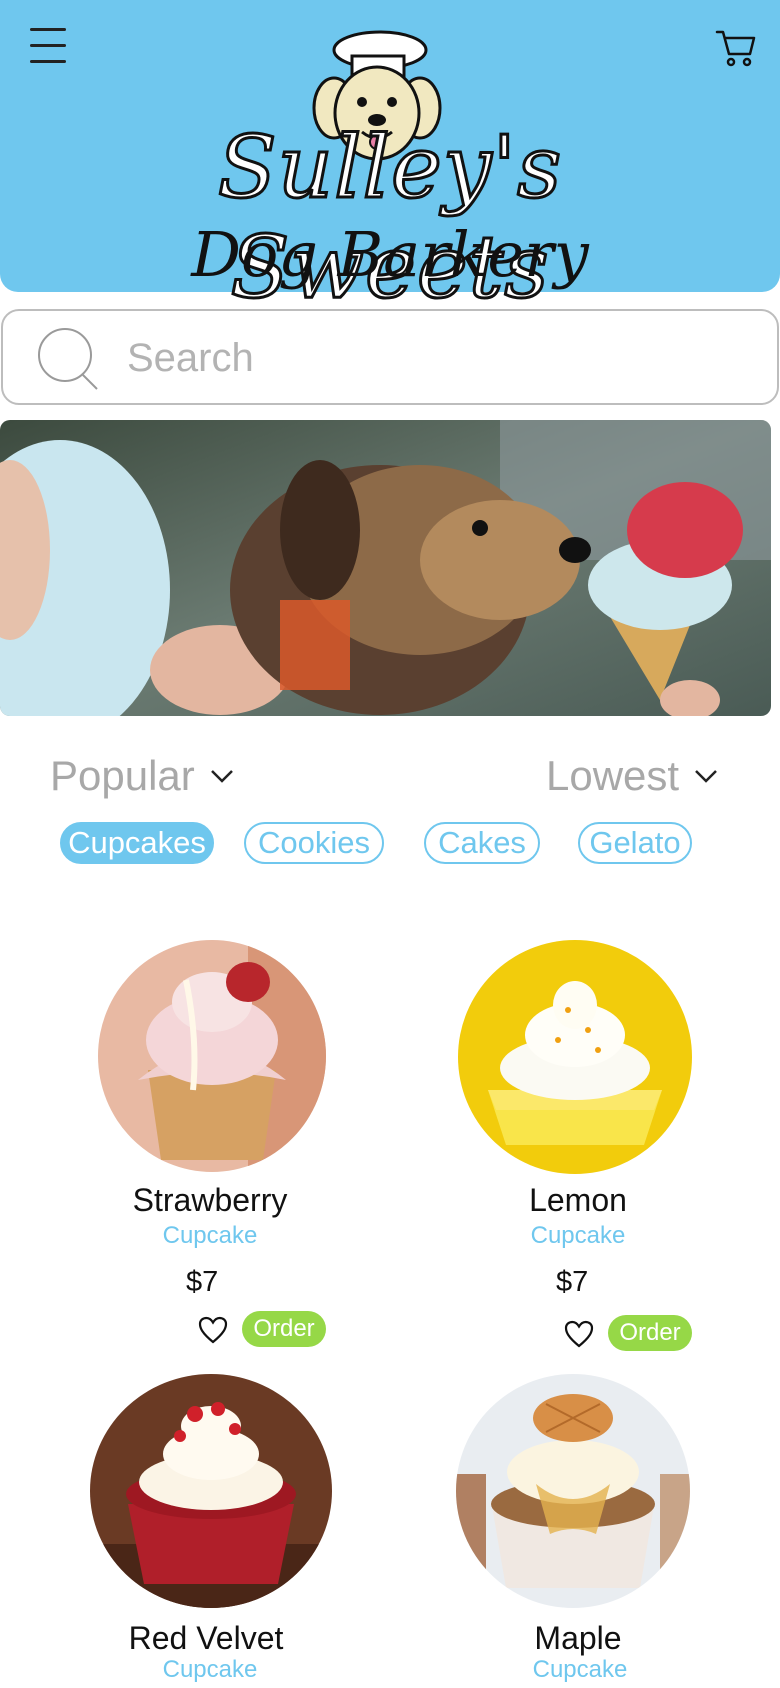  What do you see at coordinates (578, 1200) in the screenshot?
I see `product-name: Lemon` at bounding box center [578, 1200].